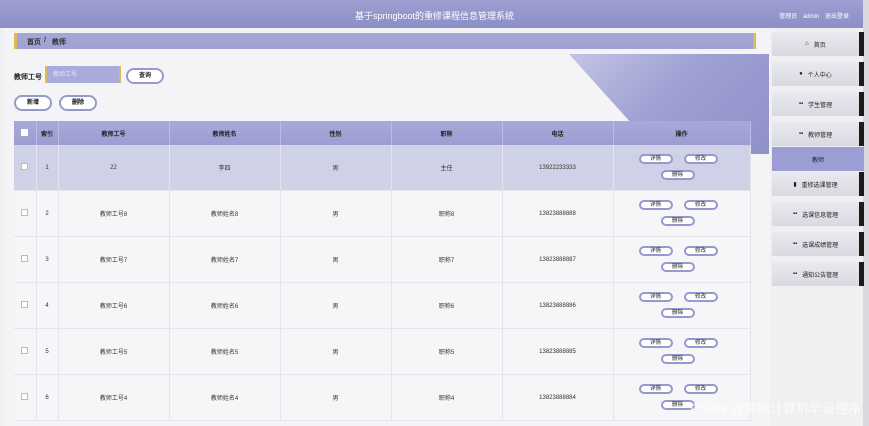 The image size is (869, 426). Describe the element at coordinates (558, 305) in the screenshot. I see `cell-phone: 13823888886` at that location.